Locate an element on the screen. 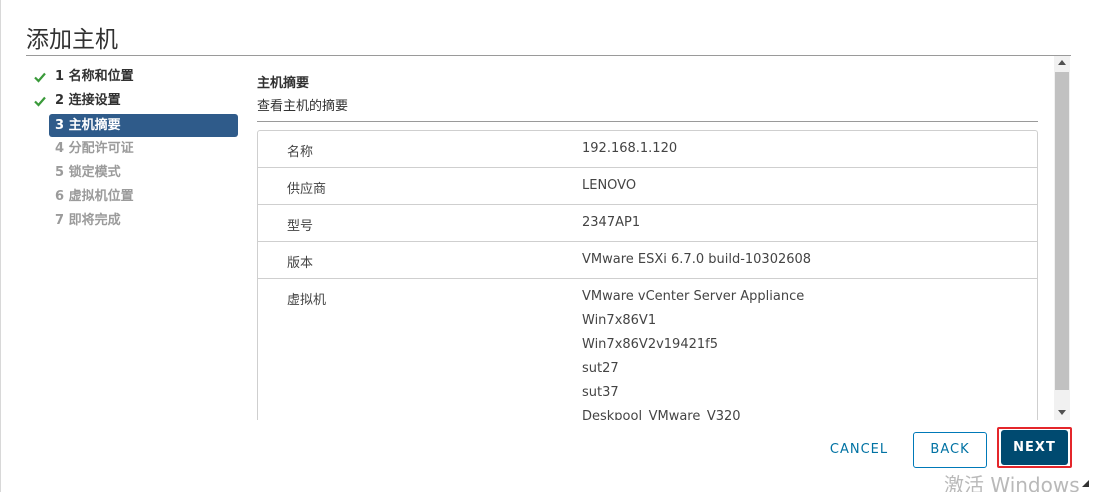 The height and width of the screenshot is (492, 1093). step-name-location: 1 名称和位置 is located at coordinates (136, 78).